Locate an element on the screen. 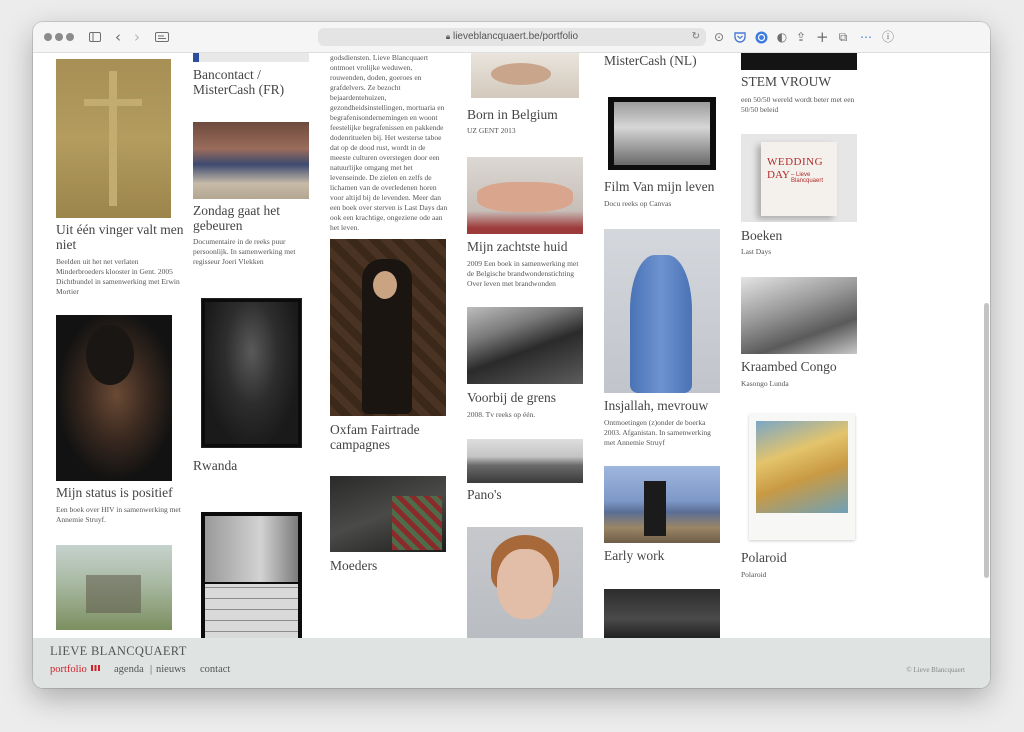 This screenshot has width=1024, height=732. book-cover-title-2: DAY is located at coordinates (778, 175).